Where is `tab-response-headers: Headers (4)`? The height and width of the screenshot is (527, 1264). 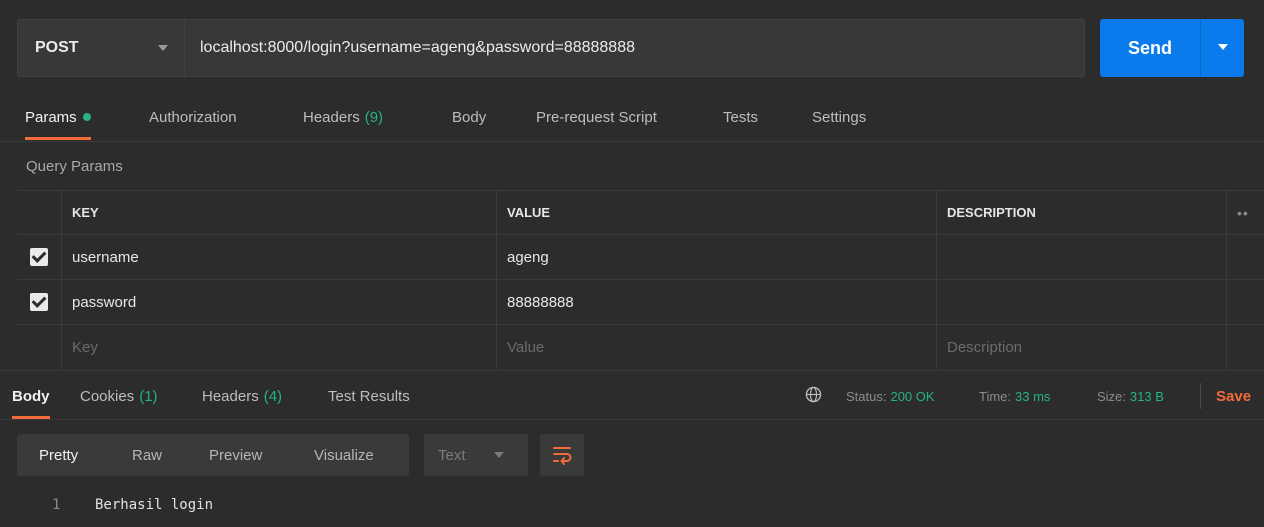 tab-response-headers: Headers (4) is located at coordinates (242, 396).